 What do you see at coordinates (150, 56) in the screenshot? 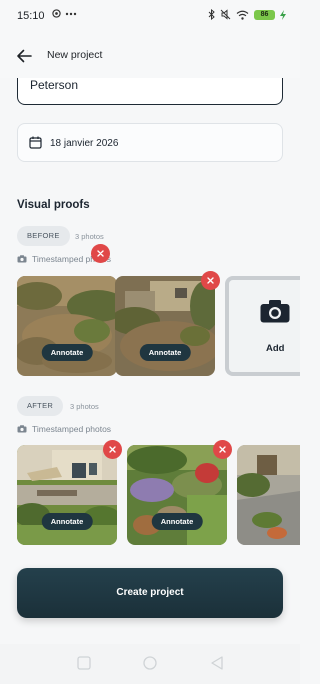
I see `app-header: New project` at bounding box center [150, 56].